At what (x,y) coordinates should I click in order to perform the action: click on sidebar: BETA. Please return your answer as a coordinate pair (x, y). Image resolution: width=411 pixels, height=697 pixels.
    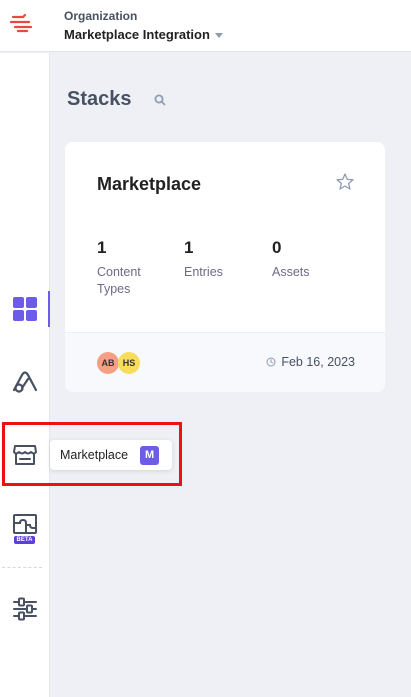
    Looking at the image, I should click on (25, 375).